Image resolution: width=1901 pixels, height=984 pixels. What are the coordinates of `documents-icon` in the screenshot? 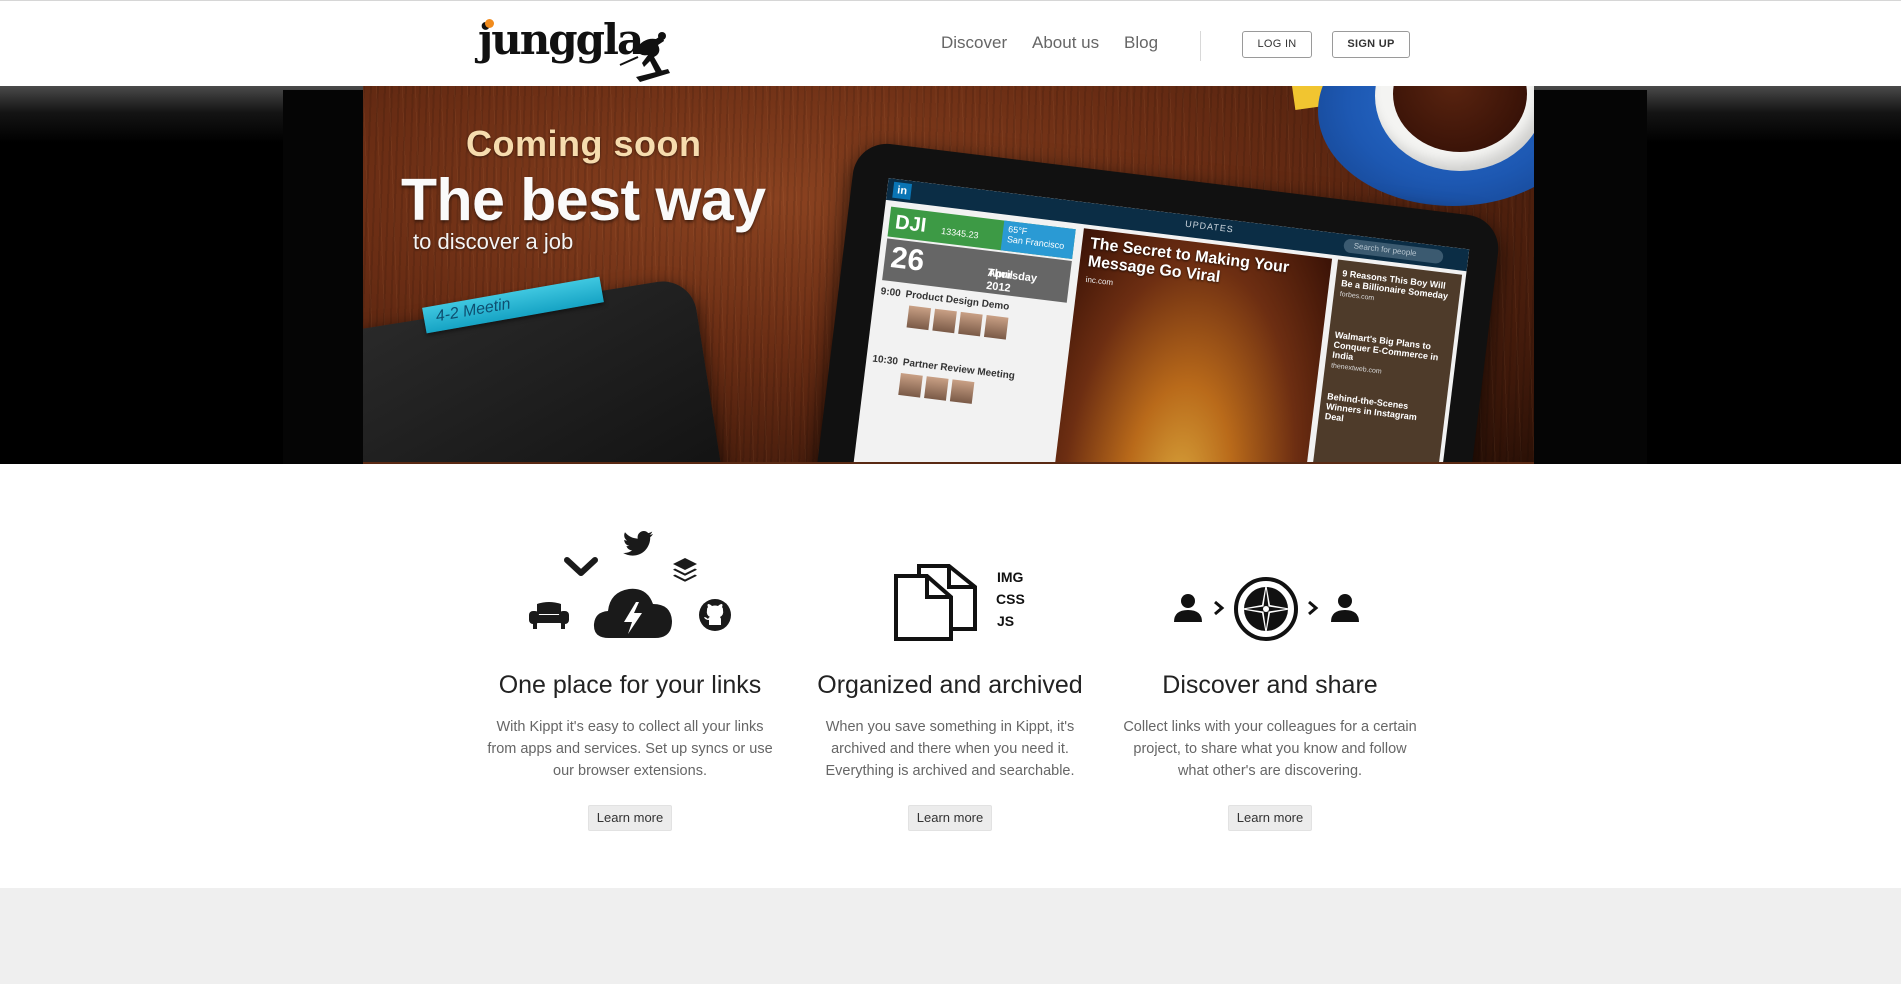 It's located at (935, 602).